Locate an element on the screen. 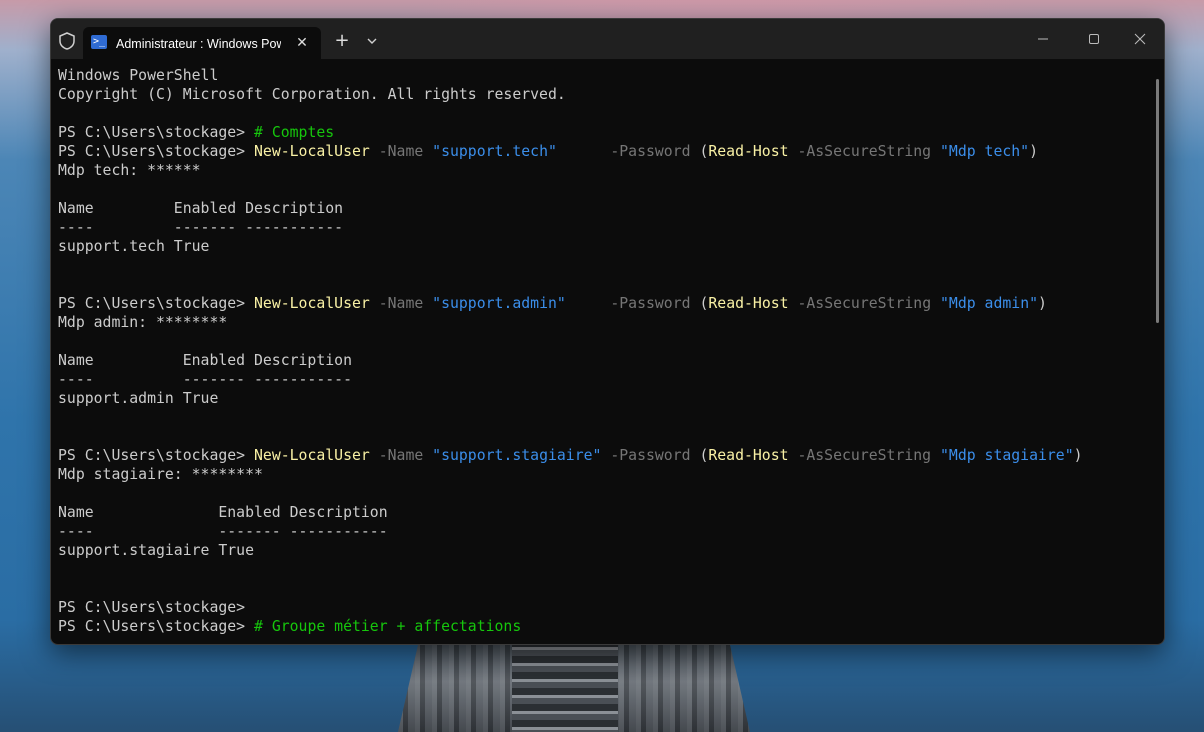  shield-icon is located at coordinates (67, 41).